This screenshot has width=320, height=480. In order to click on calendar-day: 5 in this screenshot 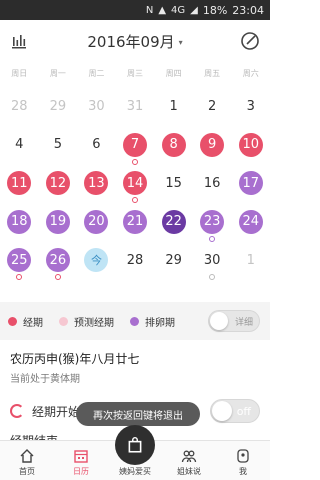, I will do `click(58, 146)`.